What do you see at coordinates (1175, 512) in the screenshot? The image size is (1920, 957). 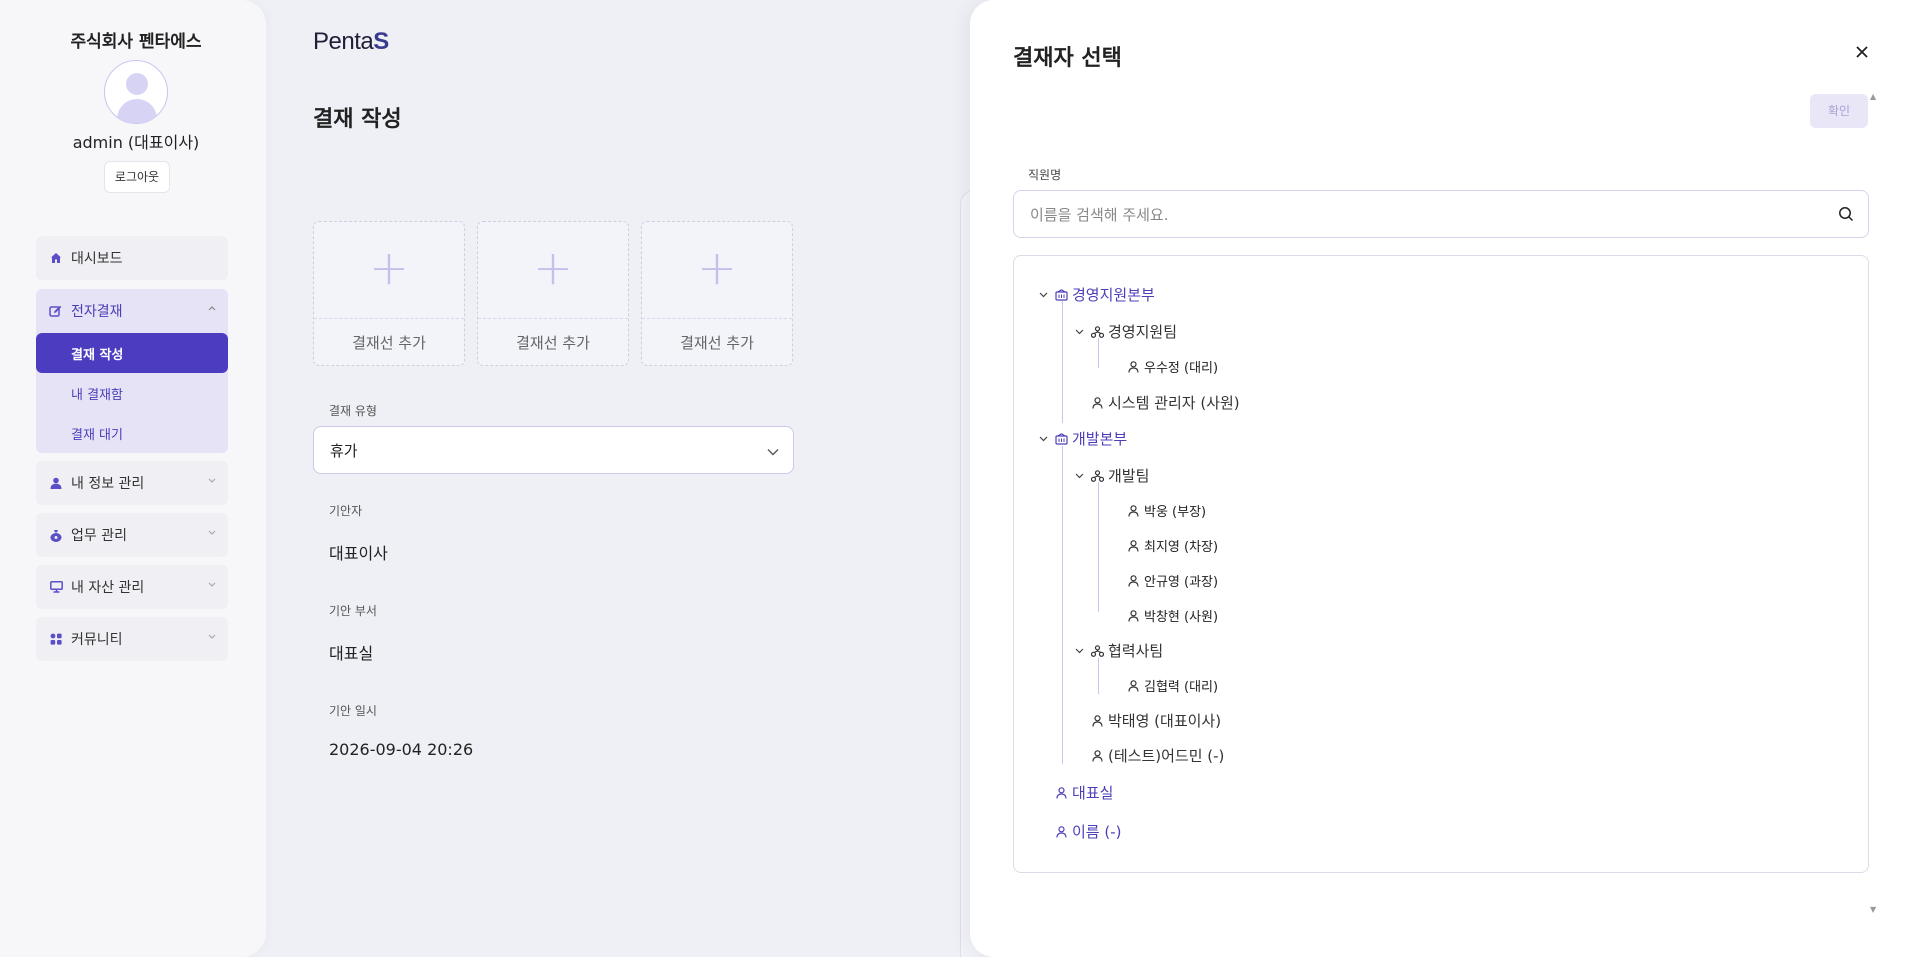 I see `tree-node-label: 박웅 (부장)` at bounding box center [1175, 512].